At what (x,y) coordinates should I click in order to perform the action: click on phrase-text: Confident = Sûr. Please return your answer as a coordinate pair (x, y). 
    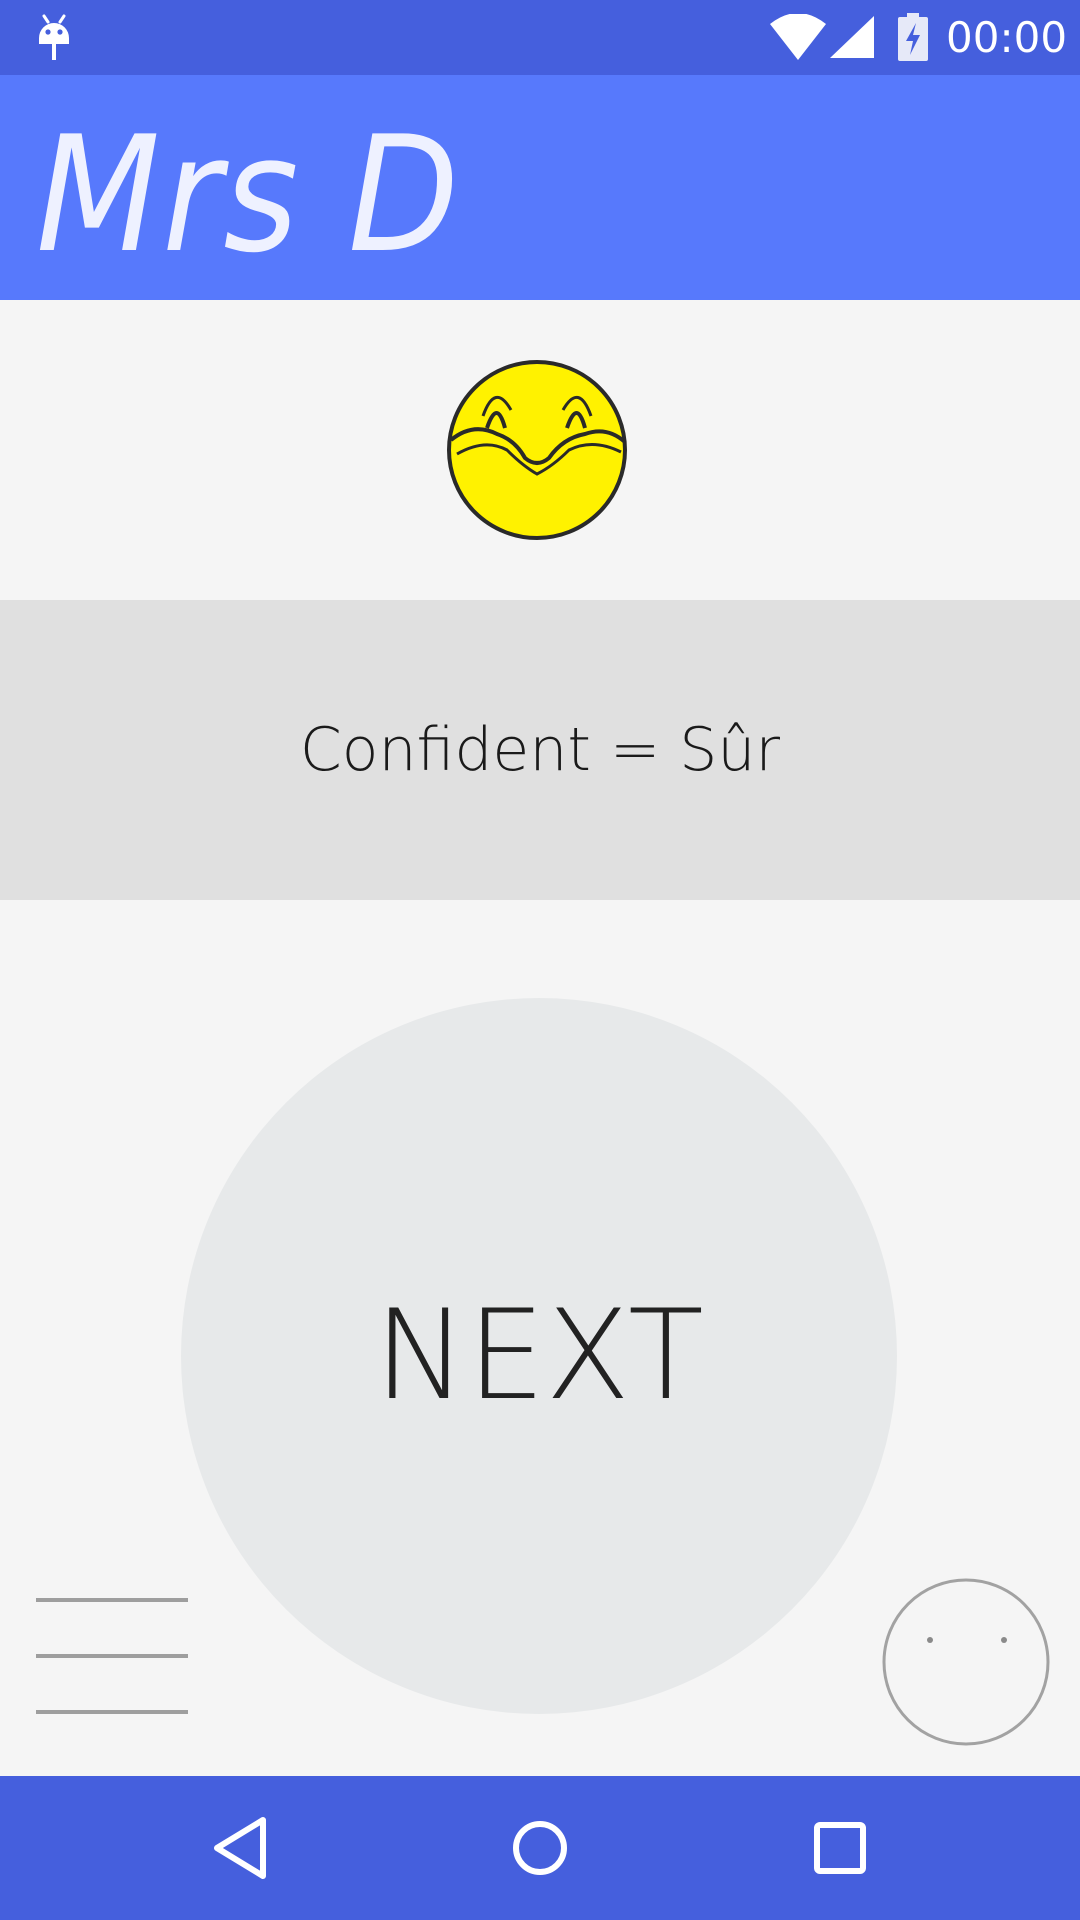
    Looking at the image, I should click on (540, 750).